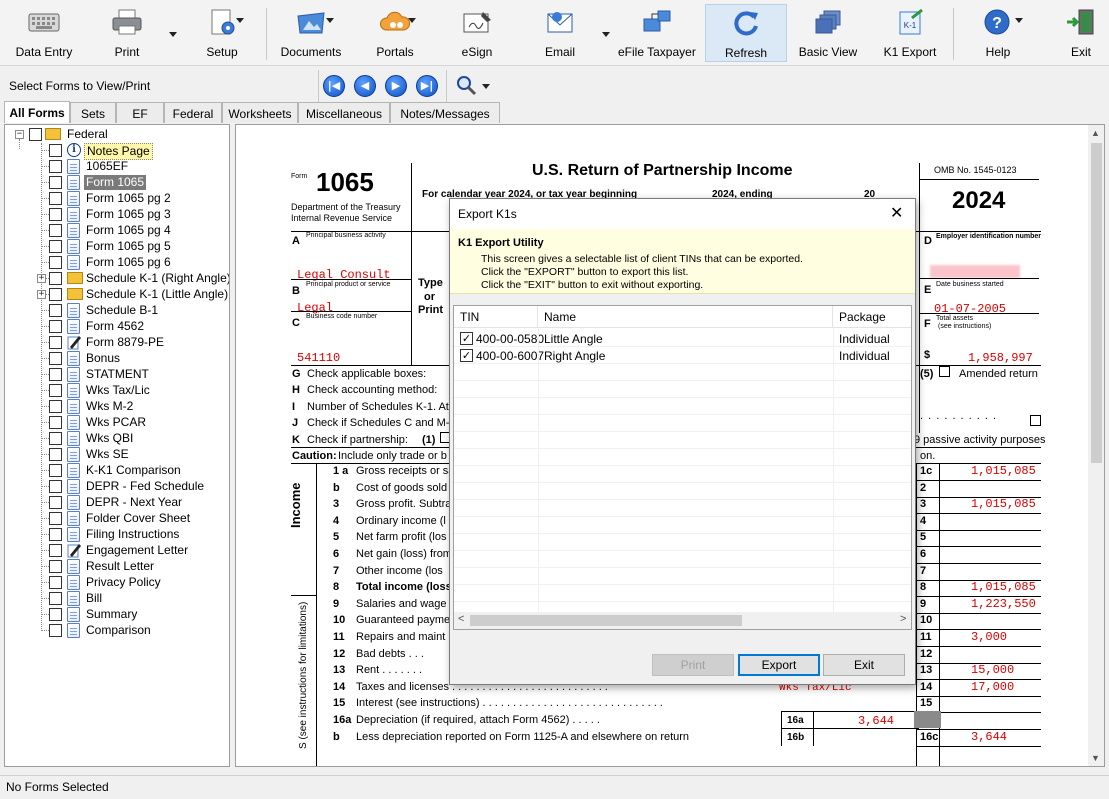 The image size is (1109, 799). What do you see at coordinates (746, 33) in the screenshot?
I see `refresh-button: Refresh` at bounding box center [746, 33].